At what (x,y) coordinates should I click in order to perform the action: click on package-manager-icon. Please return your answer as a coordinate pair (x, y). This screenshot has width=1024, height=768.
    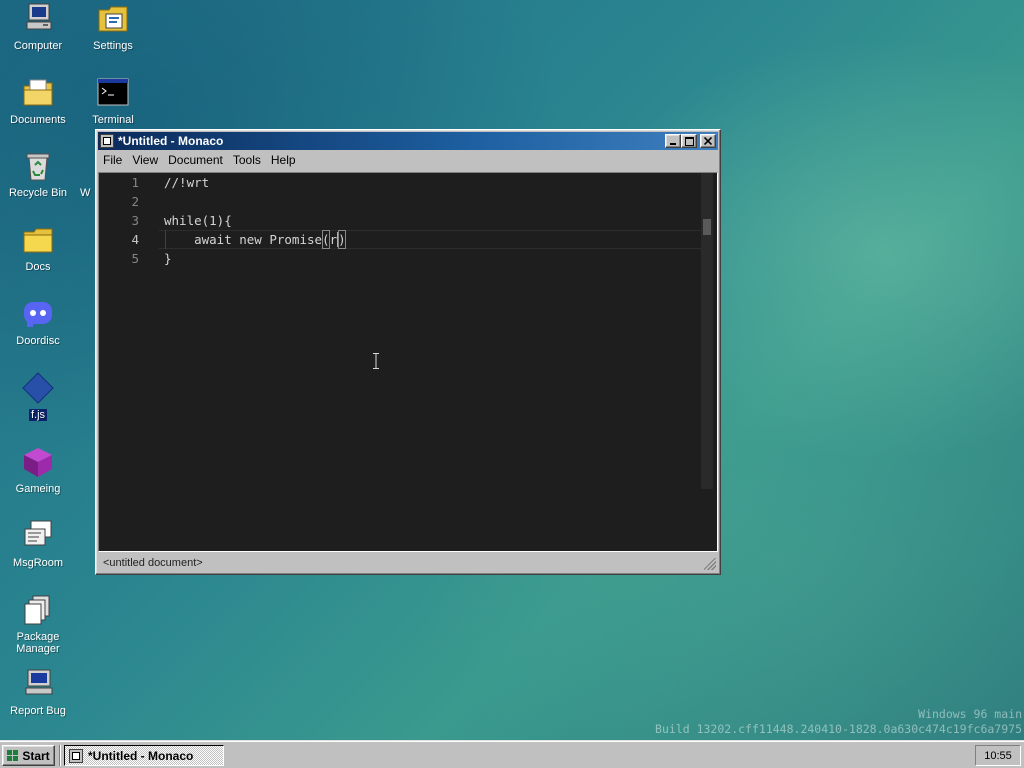
    Looking at the image, I should click on (38, 610).